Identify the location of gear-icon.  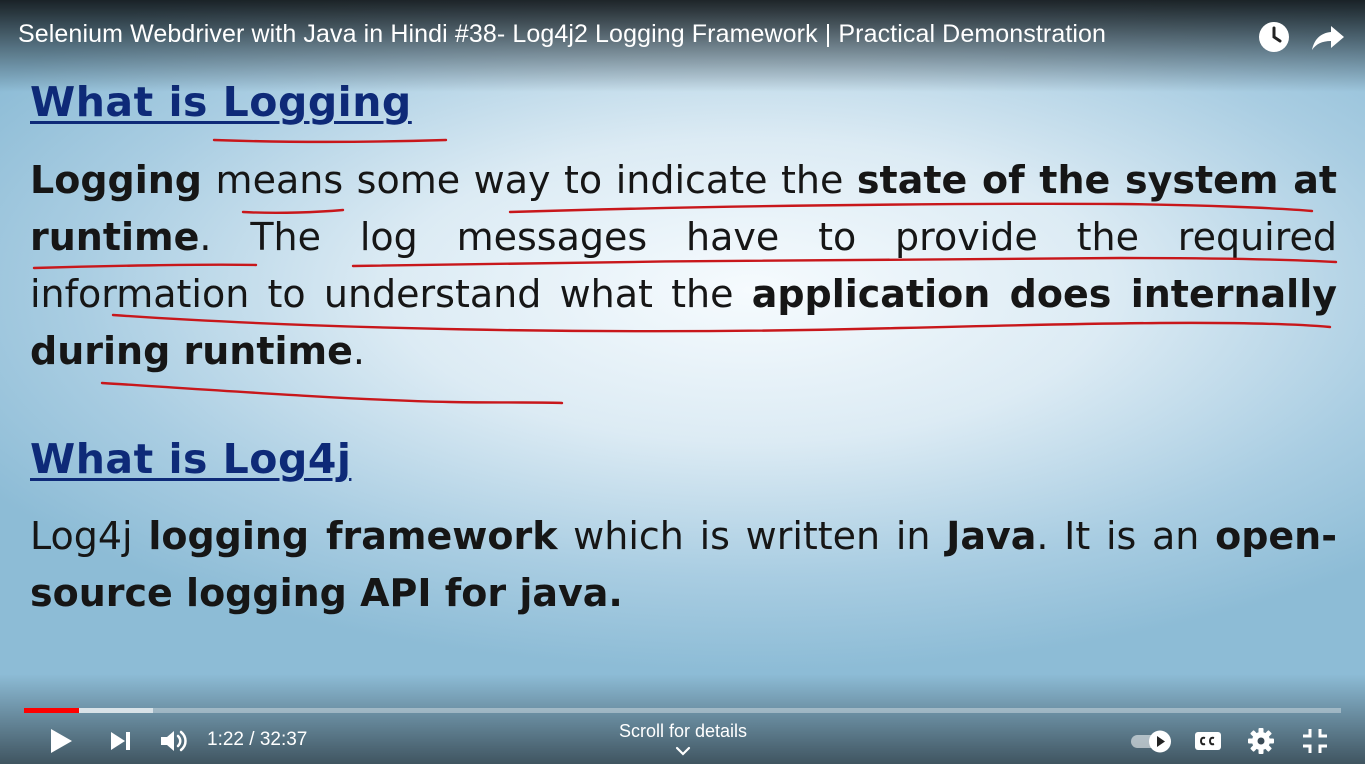
(1261, 741).